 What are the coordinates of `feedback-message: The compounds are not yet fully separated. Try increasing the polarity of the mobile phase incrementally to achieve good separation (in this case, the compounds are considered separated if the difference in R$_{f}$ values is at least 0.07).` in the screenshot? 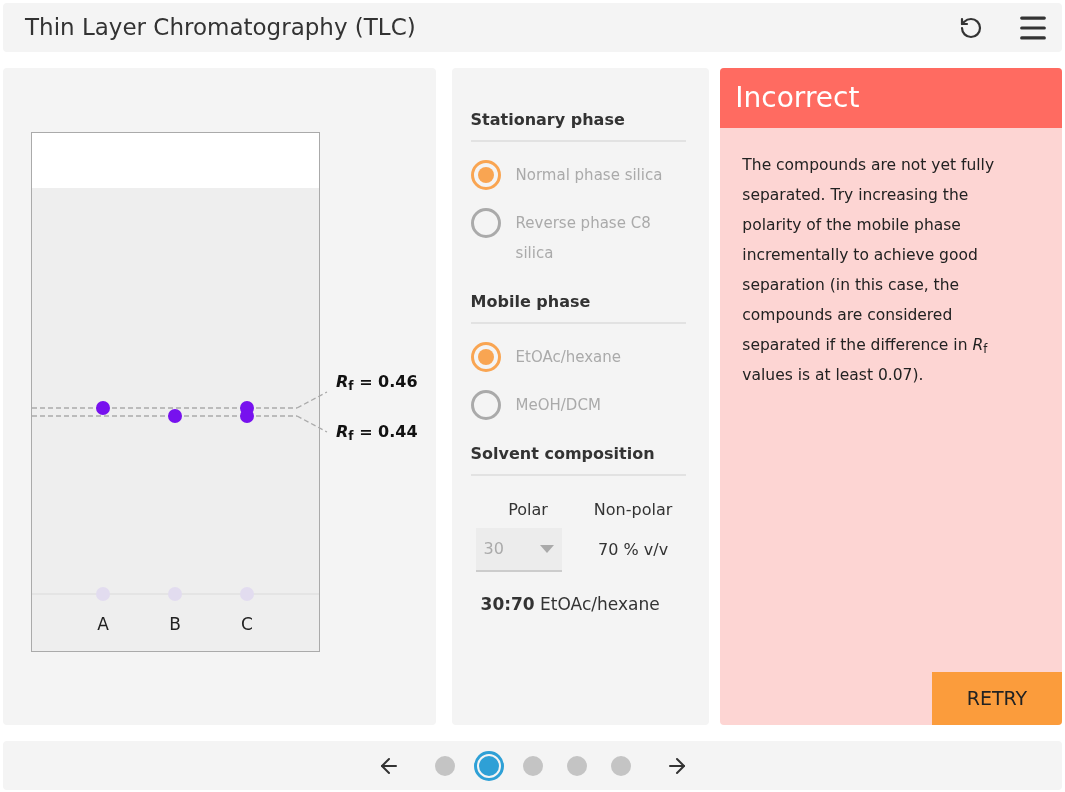 It's located at (868, 270).